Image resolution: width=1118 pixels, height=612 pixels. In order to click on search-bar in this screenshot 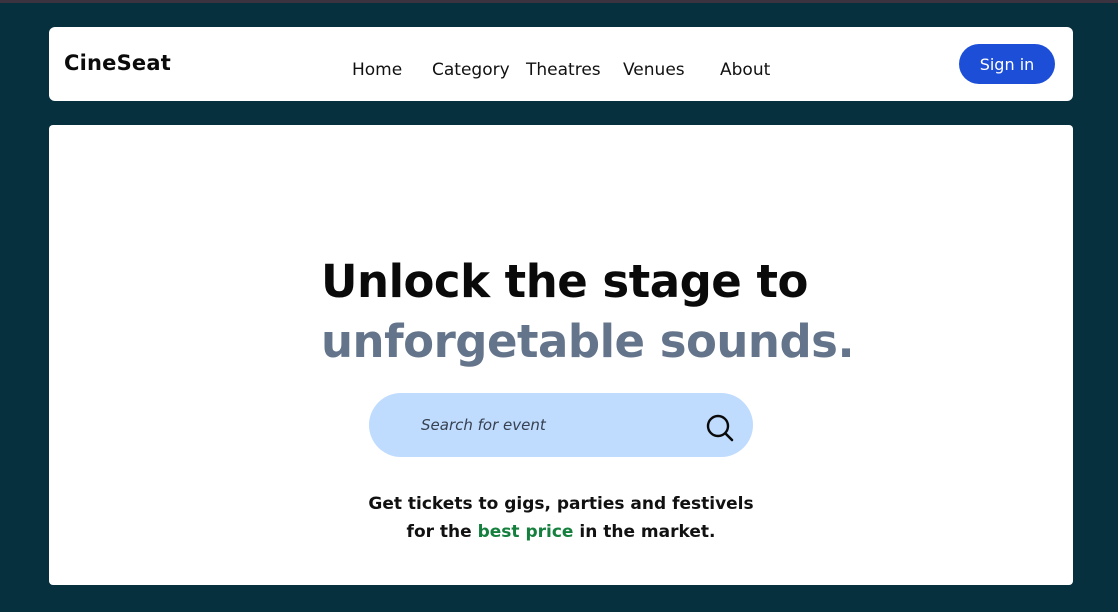, I will do `click(561, 425)`.